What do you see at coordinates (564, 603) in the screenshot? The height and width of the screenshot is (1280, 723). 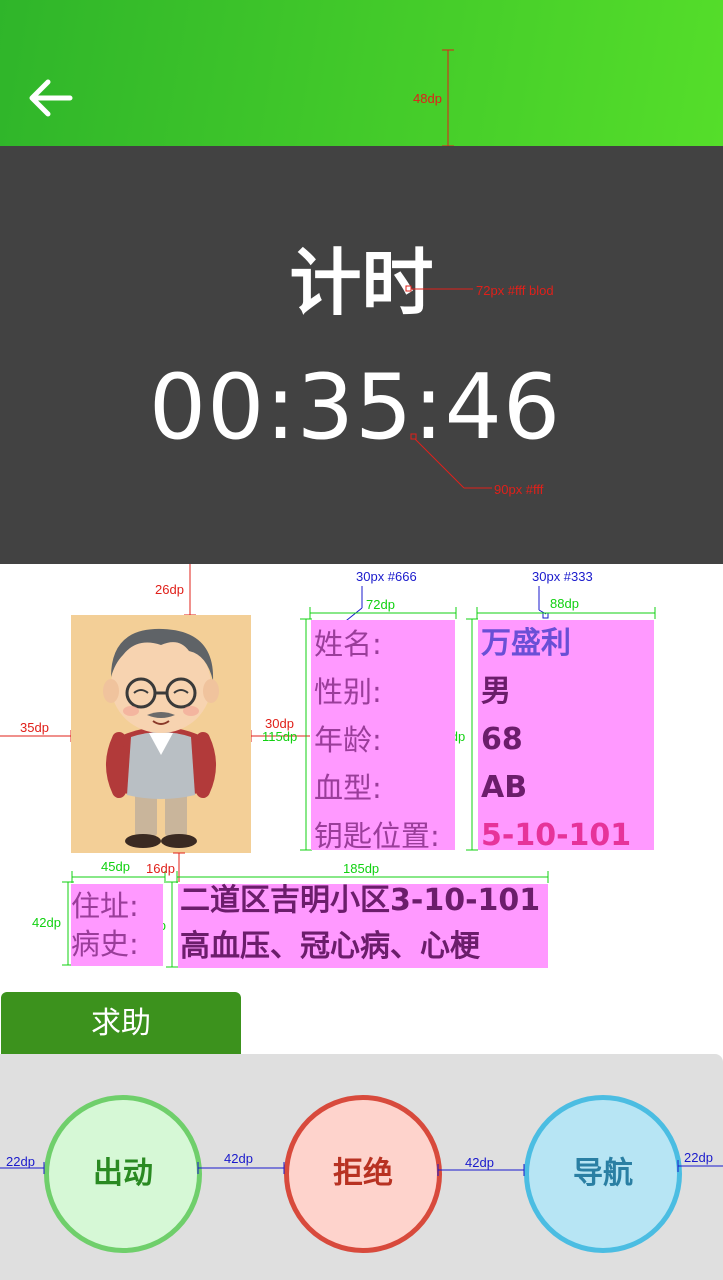 I see `value-width-note: 88dp` at bounding box center [564, 603].